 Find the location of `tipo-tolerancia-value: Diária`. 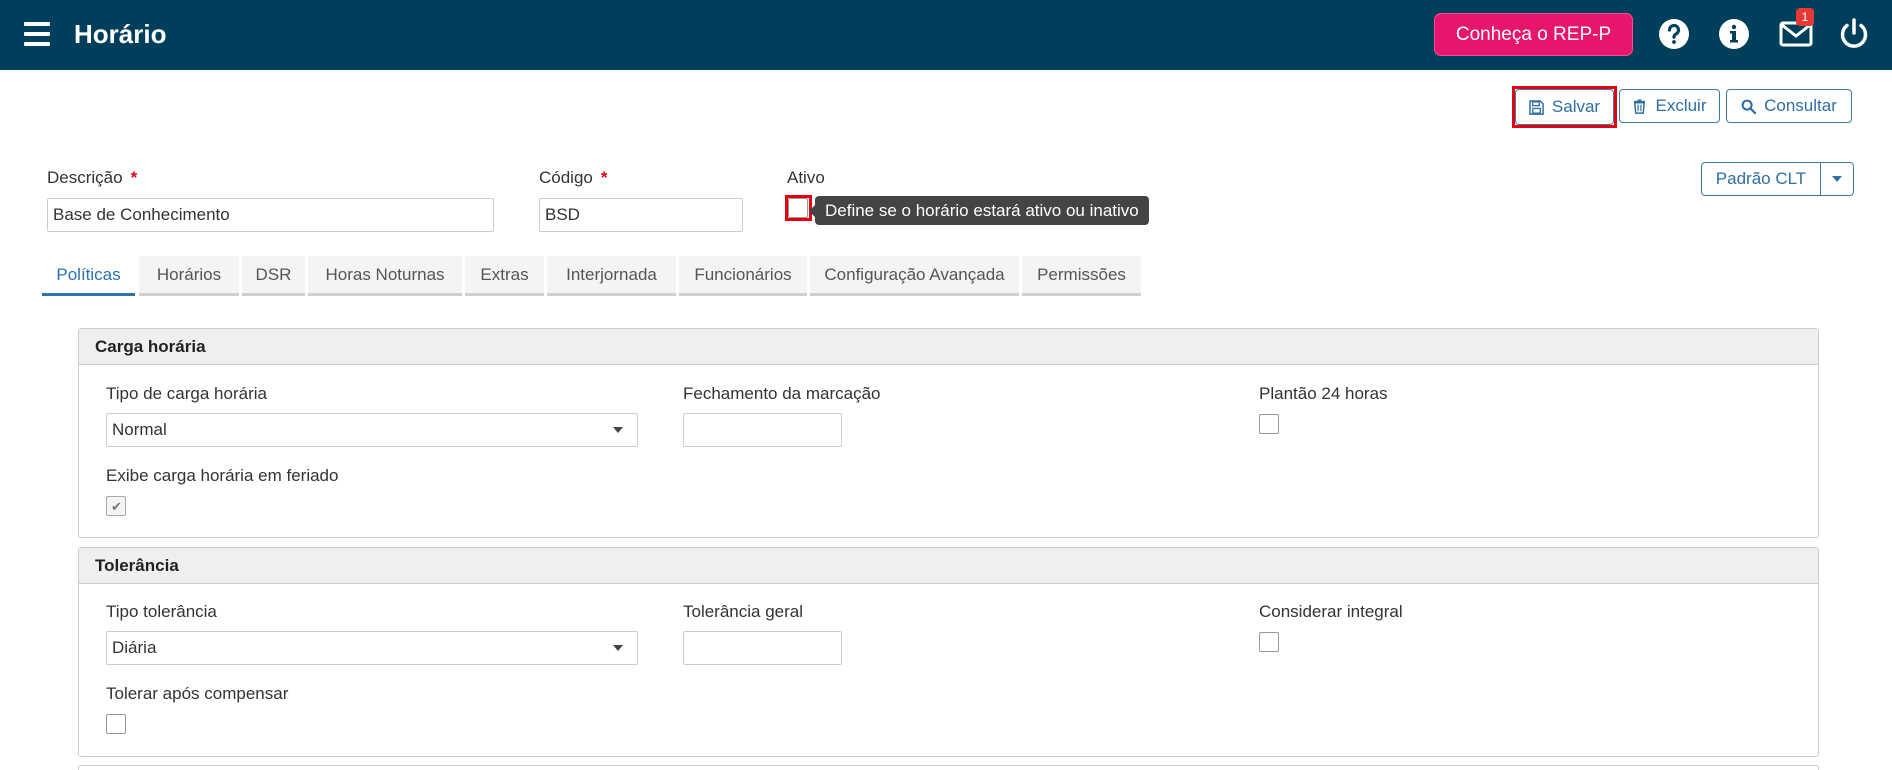

tipo-tolerancia-value: Diária is located at coordinates (134, 647).